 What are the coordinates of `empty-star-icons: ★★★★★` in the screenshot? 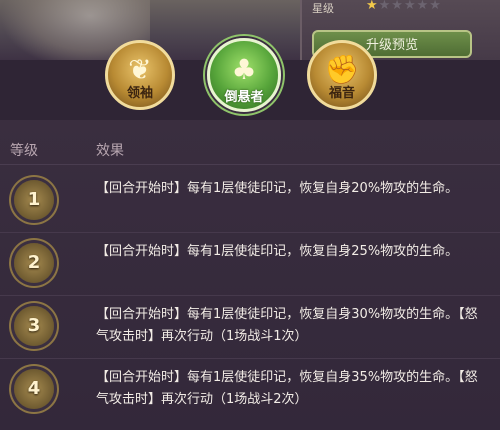 It's located at (410, 6).